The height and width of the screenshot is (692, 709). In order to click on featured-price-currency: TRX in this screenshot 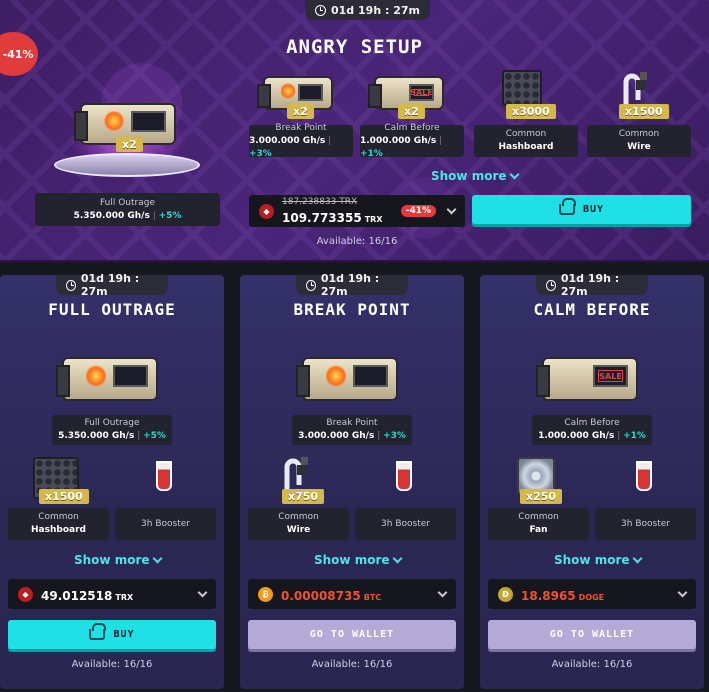, I will do `click(373, 219)`.